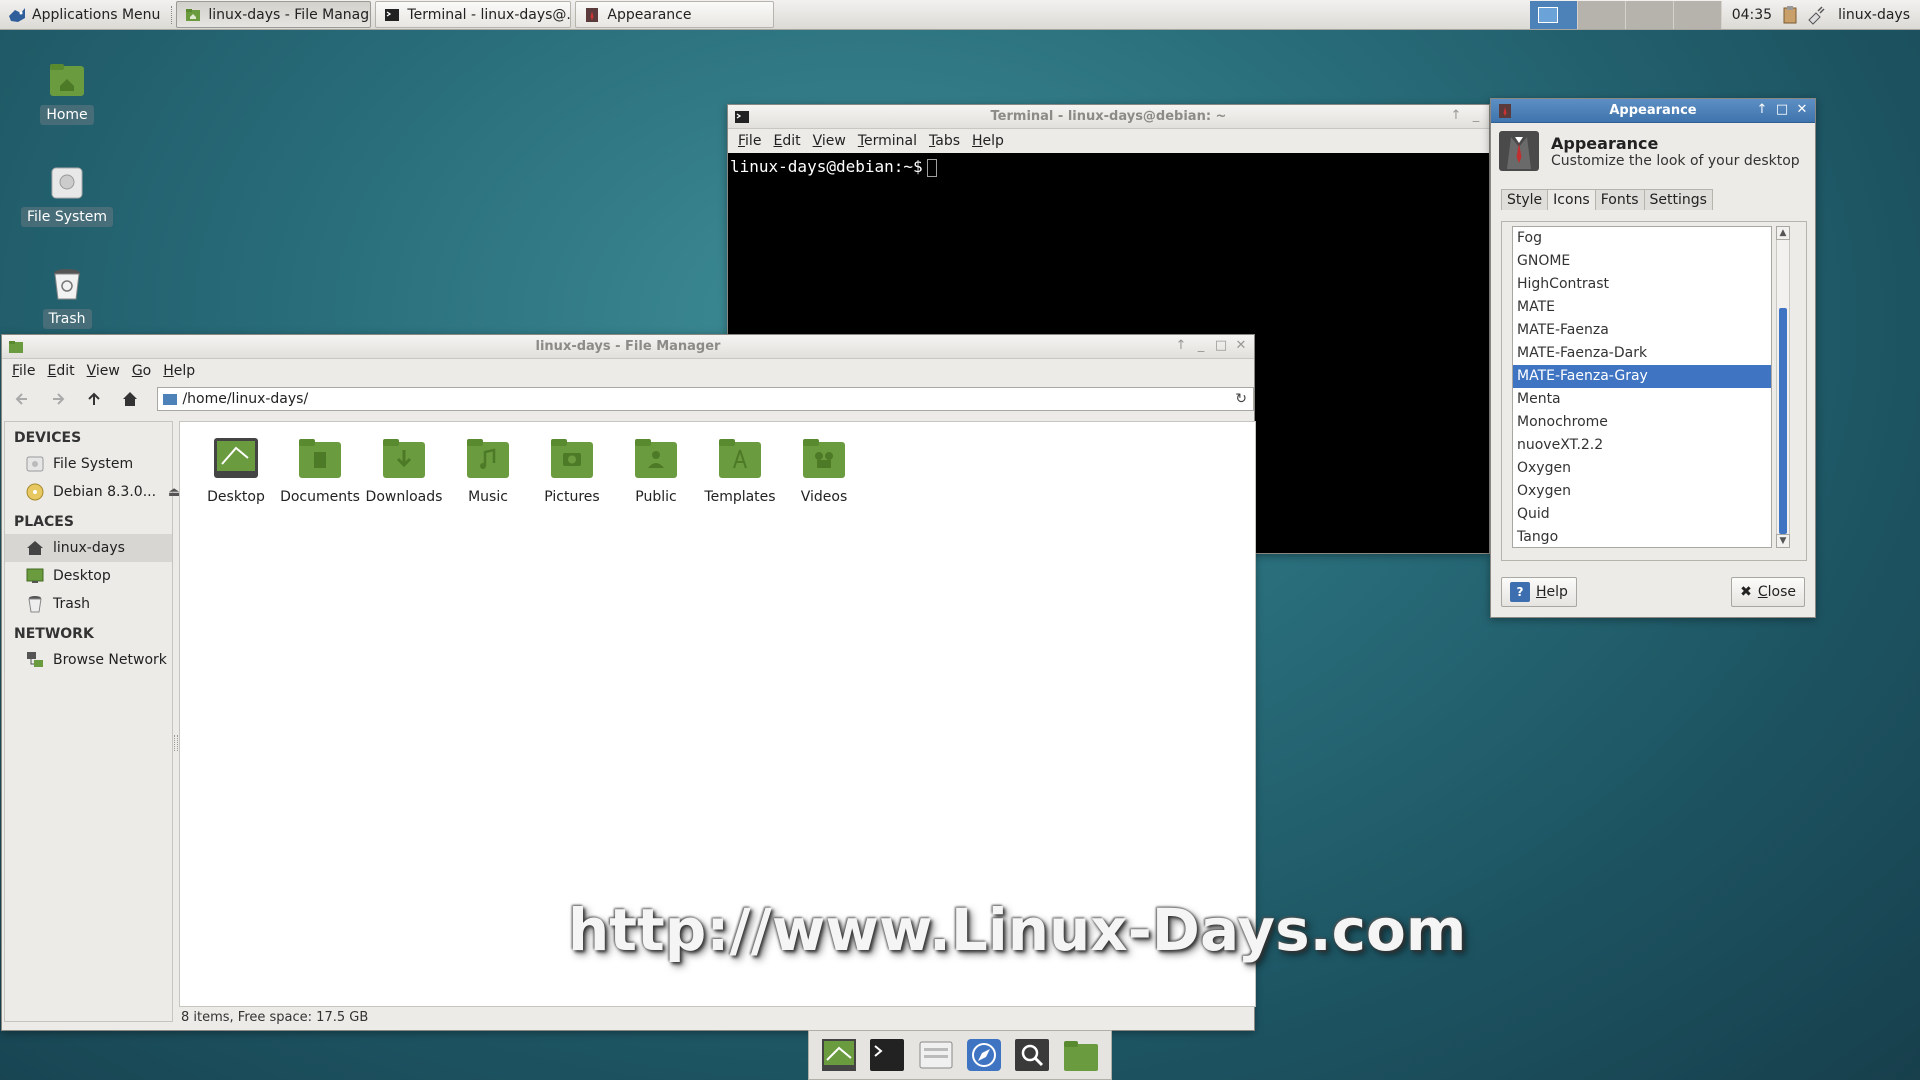 The height and width of the screenshot is (1080, 1920). I want to click on folder-pictures: Pictures, so click(572, 469).